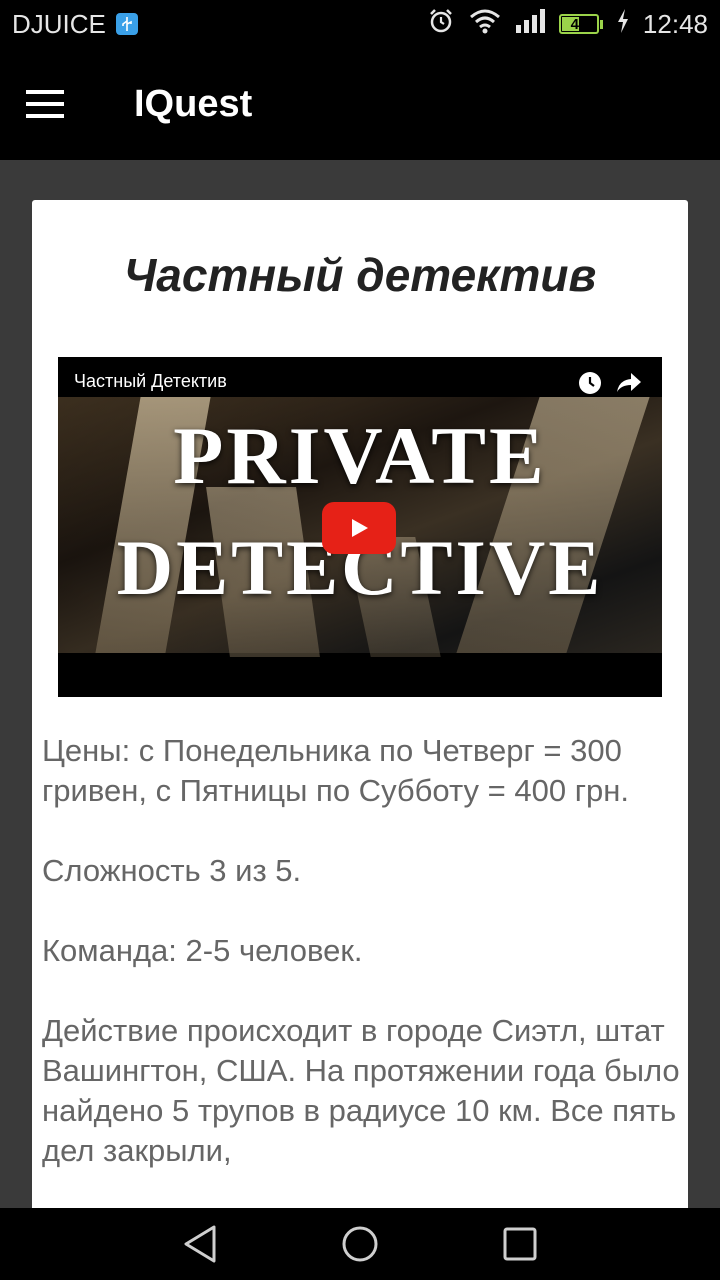 The width and height of the screenshot is (720, 1280). I want to click on status-right: 49 12:48, so click(567, 24).